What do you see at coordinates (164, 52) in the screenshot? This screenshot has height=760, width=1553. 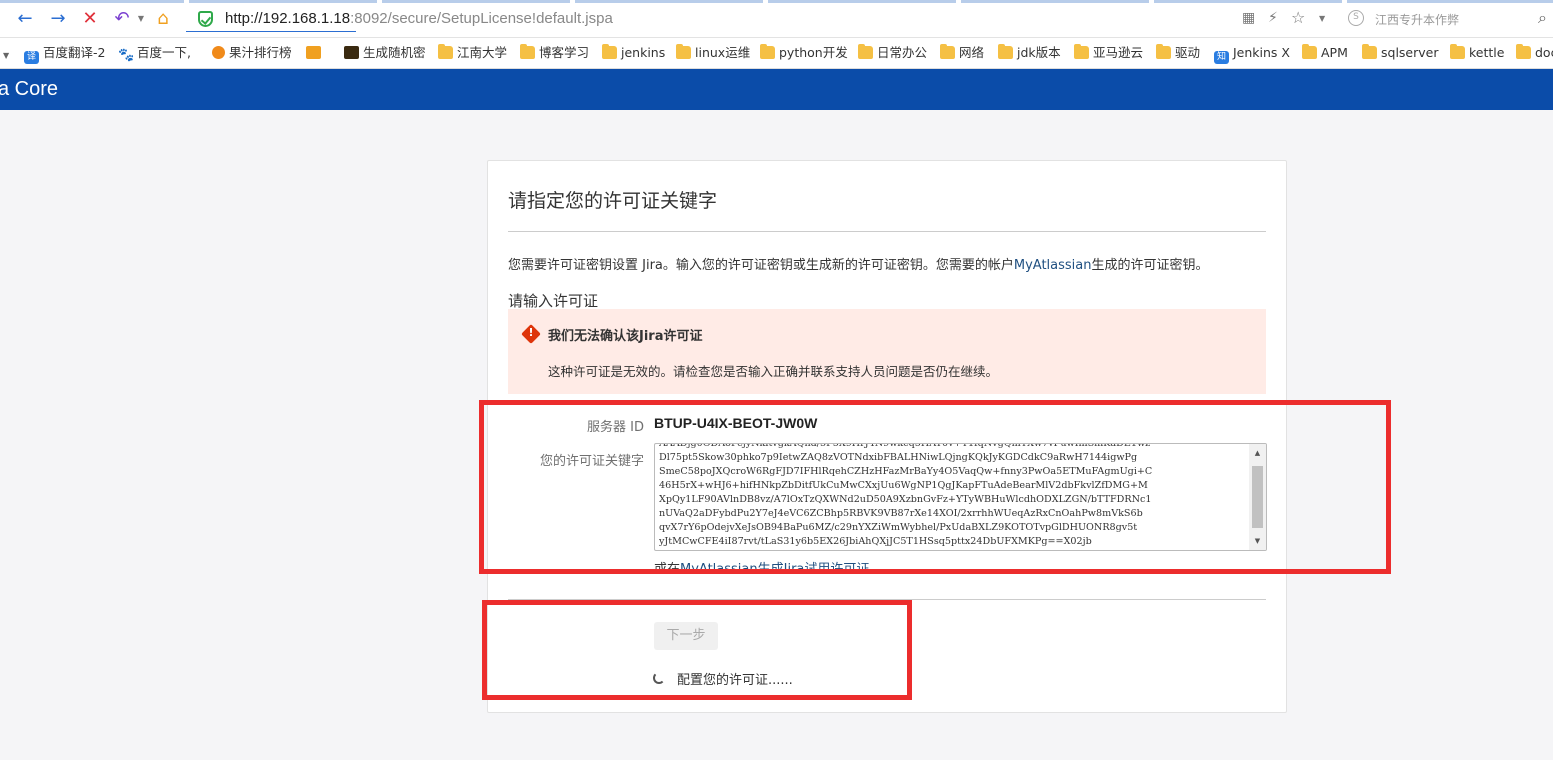 I see `bookmark-label: 百度一下,` at bounding box center [164, 52].